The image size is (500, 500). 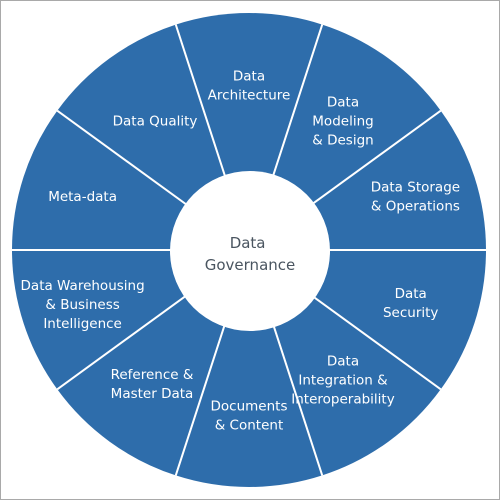 What do you see at coordinates (248, 243) in the screenshot?
I see `center-label-line: Data` at bounding box center [248, 243].